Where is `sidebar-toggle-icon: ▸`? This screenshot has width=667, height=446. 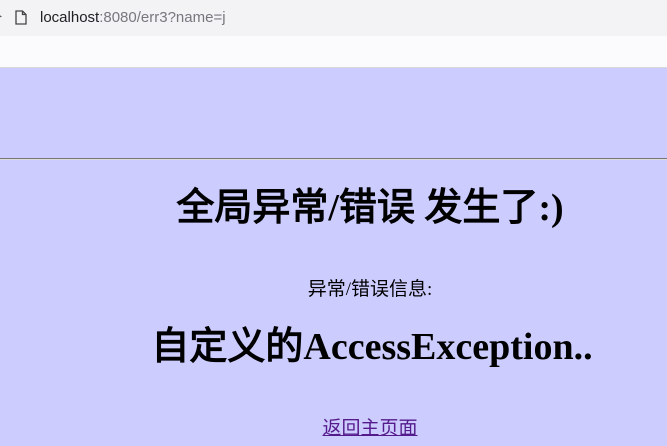 sidebar-toggle-icon: ▸ is located at coordinates (1, 17).